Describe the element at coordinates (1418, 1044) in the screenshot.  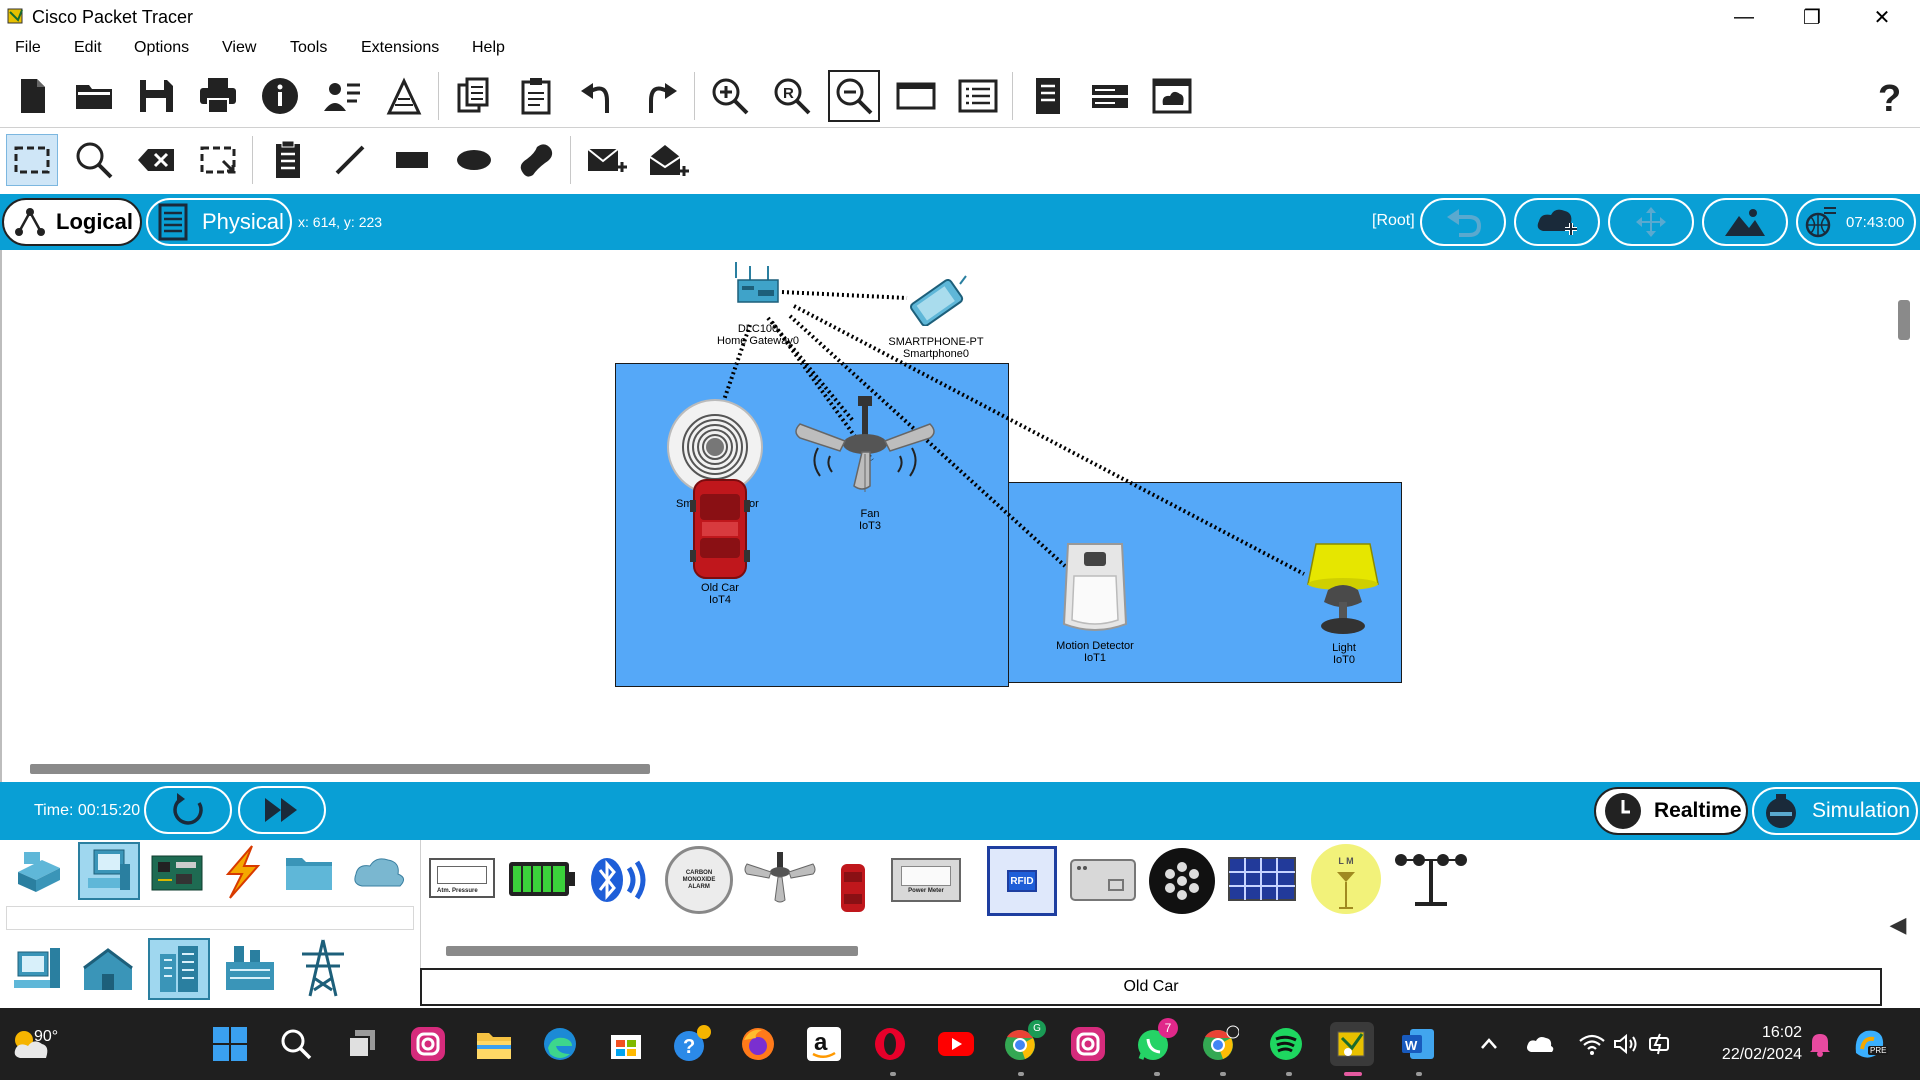
I see `word-app: W` at that location.